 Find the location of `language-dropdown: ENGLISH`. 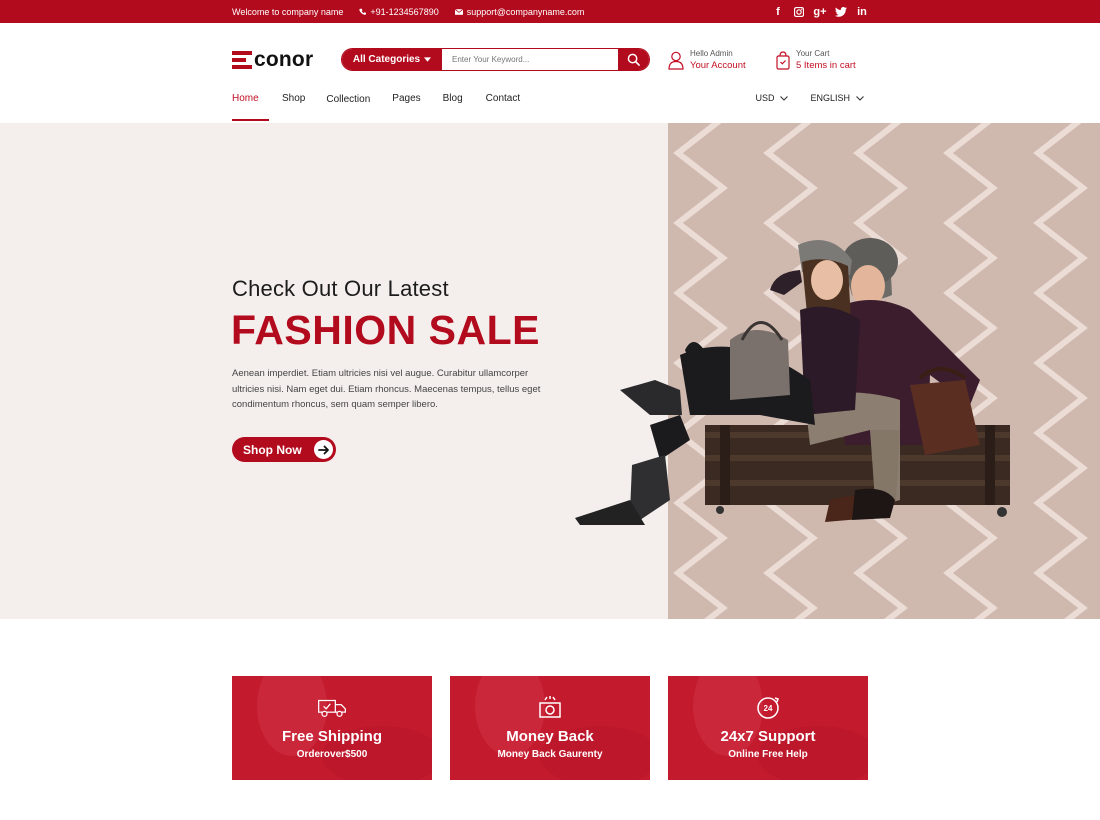

language-dropdown: ENGLISH is located at coordinates (837, 98).